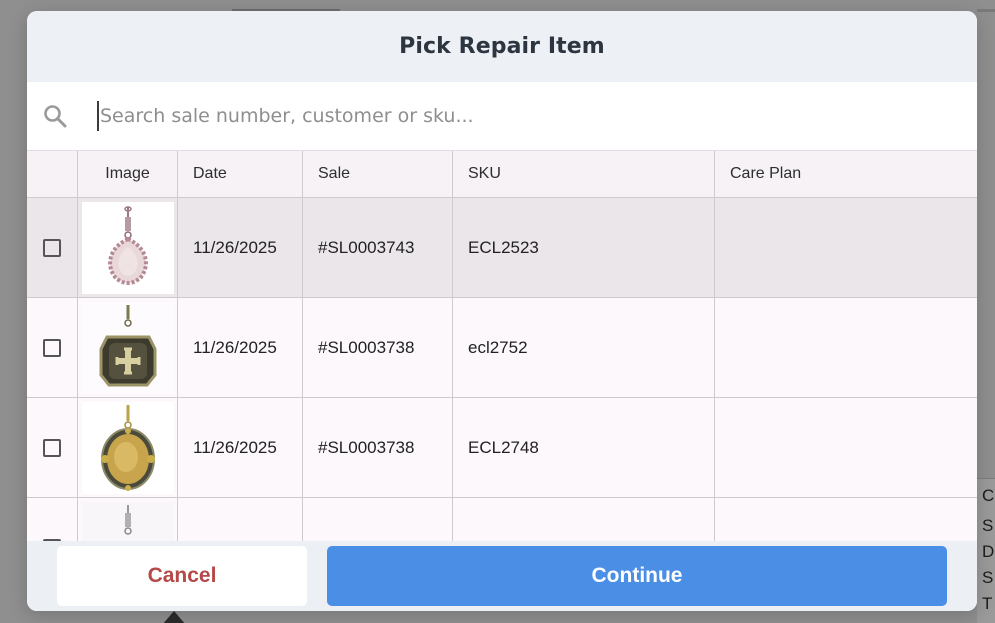 The image size is (995, 623). I want to click on search-icon, so click(55, 116).